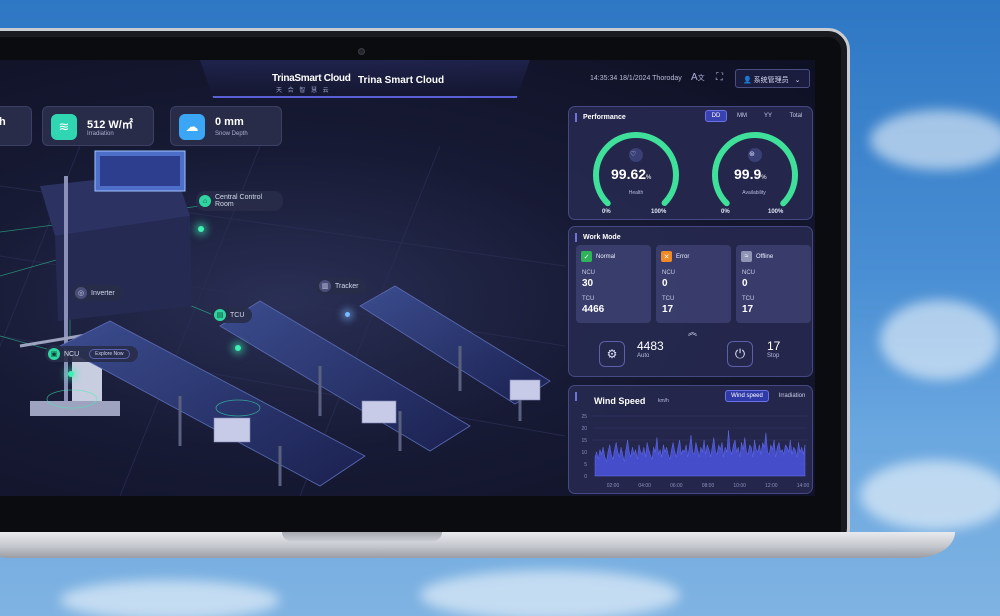 The image size is (1000, 616). Describe the element at coordinates (401, 80) in the screenshot. I see `app-title: Trina Smart Cloud` at that location.